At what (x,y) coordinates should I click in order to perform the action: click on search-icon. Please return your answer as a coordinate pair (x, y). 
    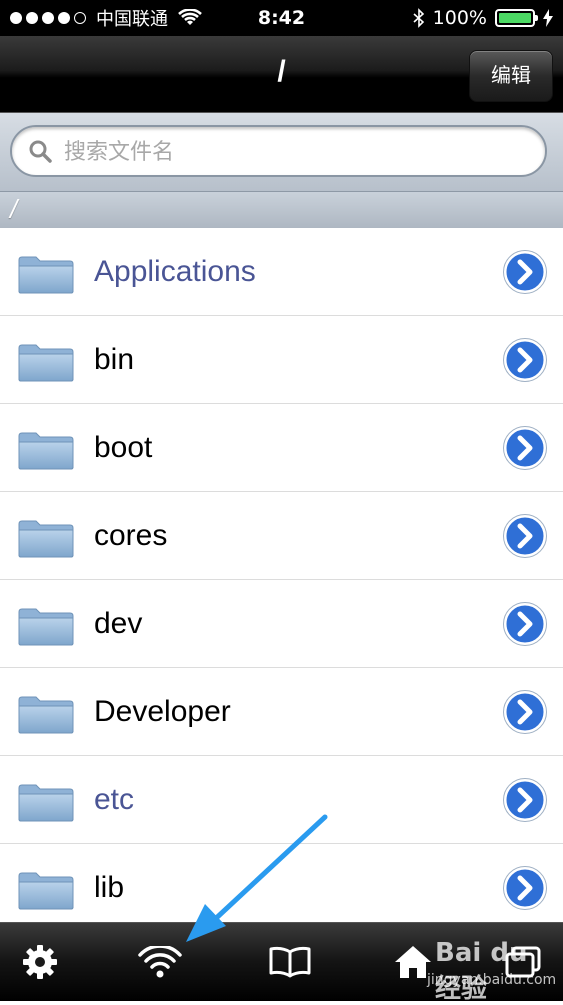
    Looking at the image, I should click on (40, 151).